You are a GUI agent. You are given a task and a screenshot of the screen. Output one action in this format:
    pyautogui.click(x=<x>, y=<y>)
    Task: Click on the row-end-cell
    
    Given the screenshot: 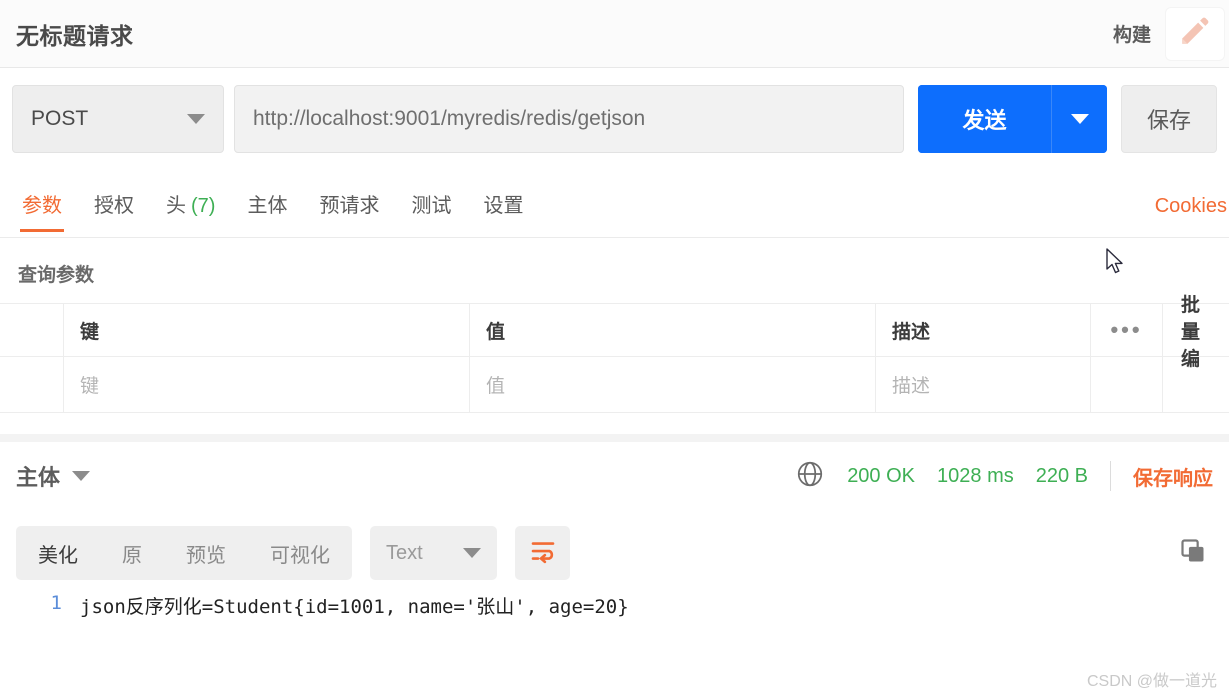 What is the action you would take?
    pyautogui.click(x=1196, y=384)
    